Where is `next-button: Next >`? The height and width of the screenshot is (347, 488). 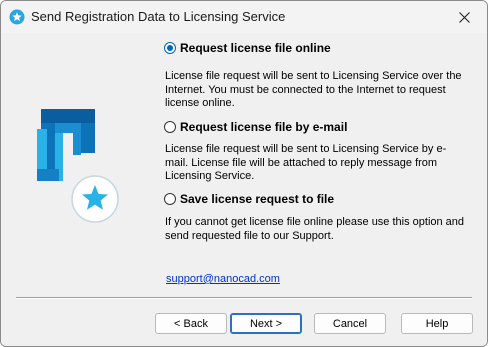
next-button: Next > is located at coordinates (266, 323).